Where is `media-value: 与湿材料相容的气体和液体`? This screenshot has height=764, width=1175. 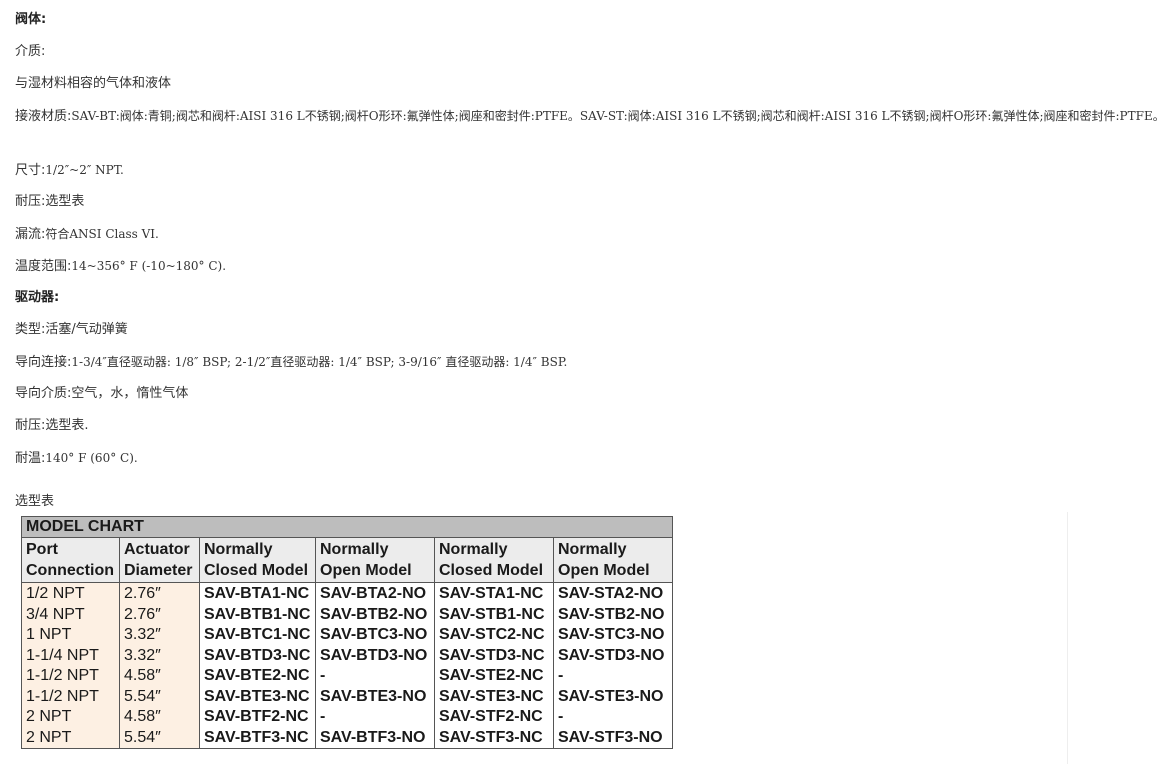
media-value: 与湿材料相容的气体和液体 is located at coordinates (93, 83).